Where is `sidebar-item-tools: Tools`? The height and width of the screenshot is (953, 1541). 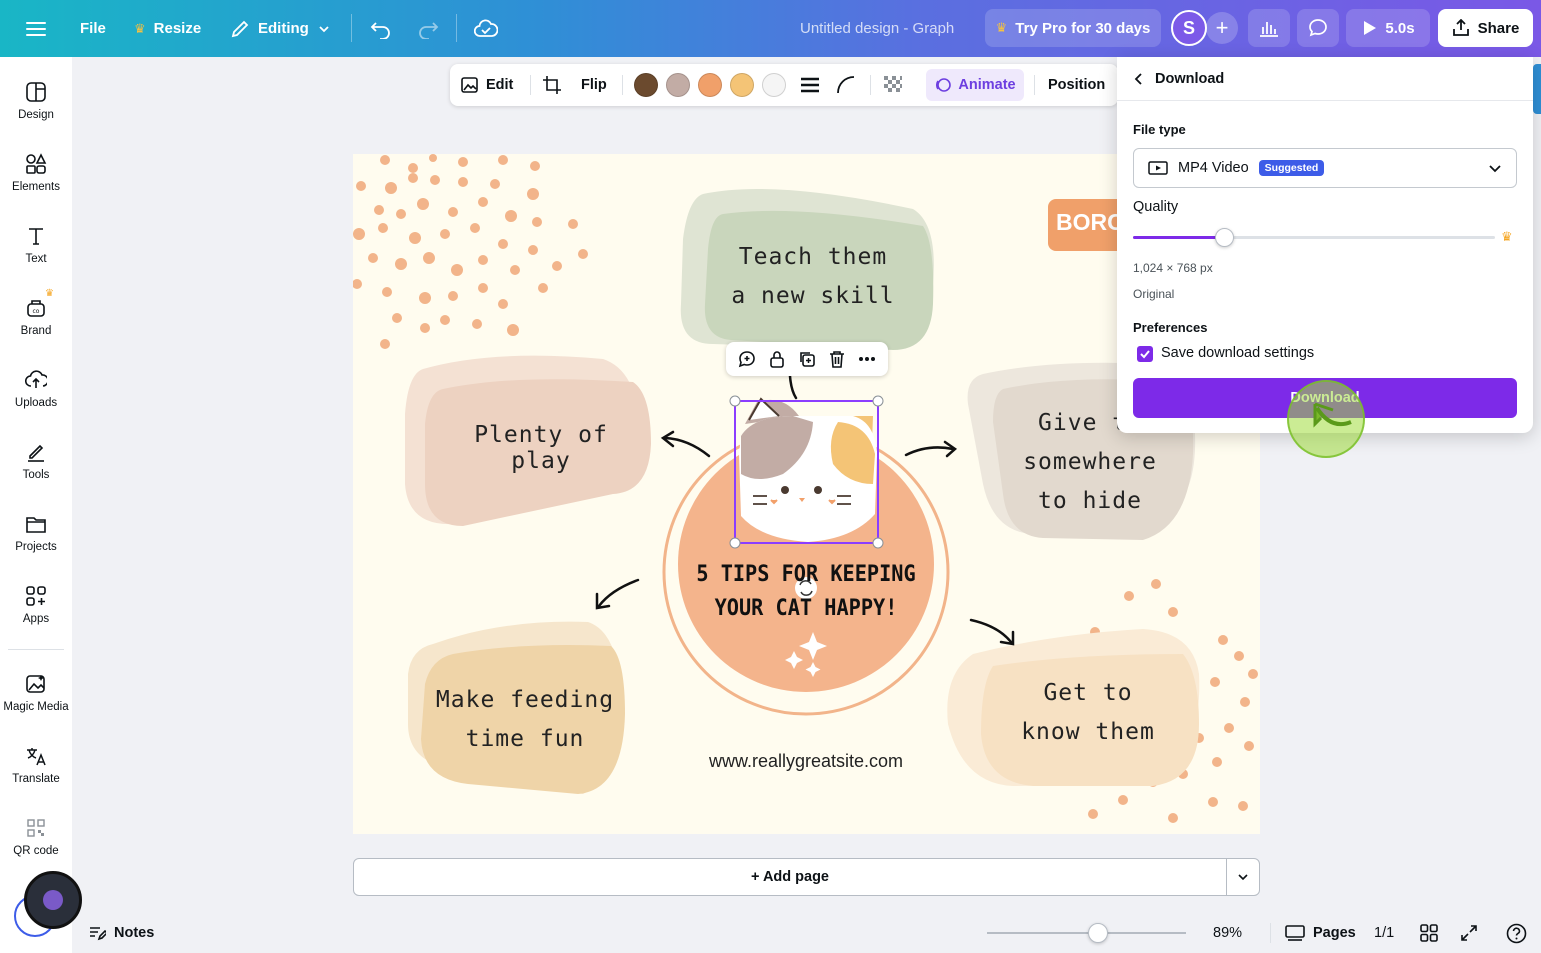
sidebar-item-tools: Tools is located at coordinates (36, 461).